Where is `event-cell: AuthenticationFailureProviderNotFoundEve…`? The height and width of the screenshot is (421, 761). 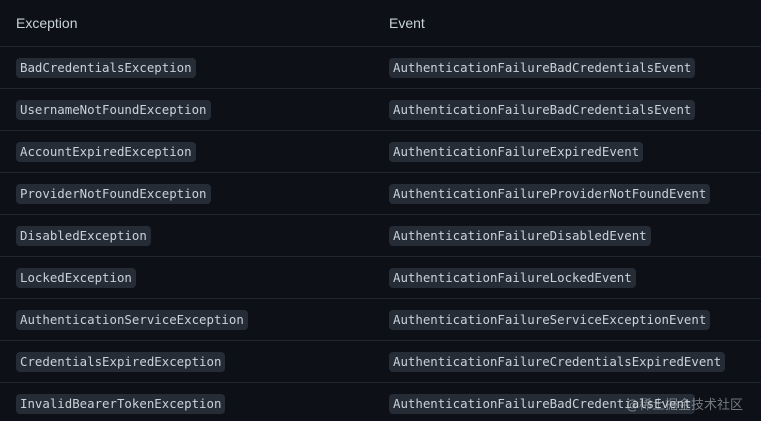 event-cell: AuthenticationFailureProviderNotFoundEve… is located at coordinates (567, 193).